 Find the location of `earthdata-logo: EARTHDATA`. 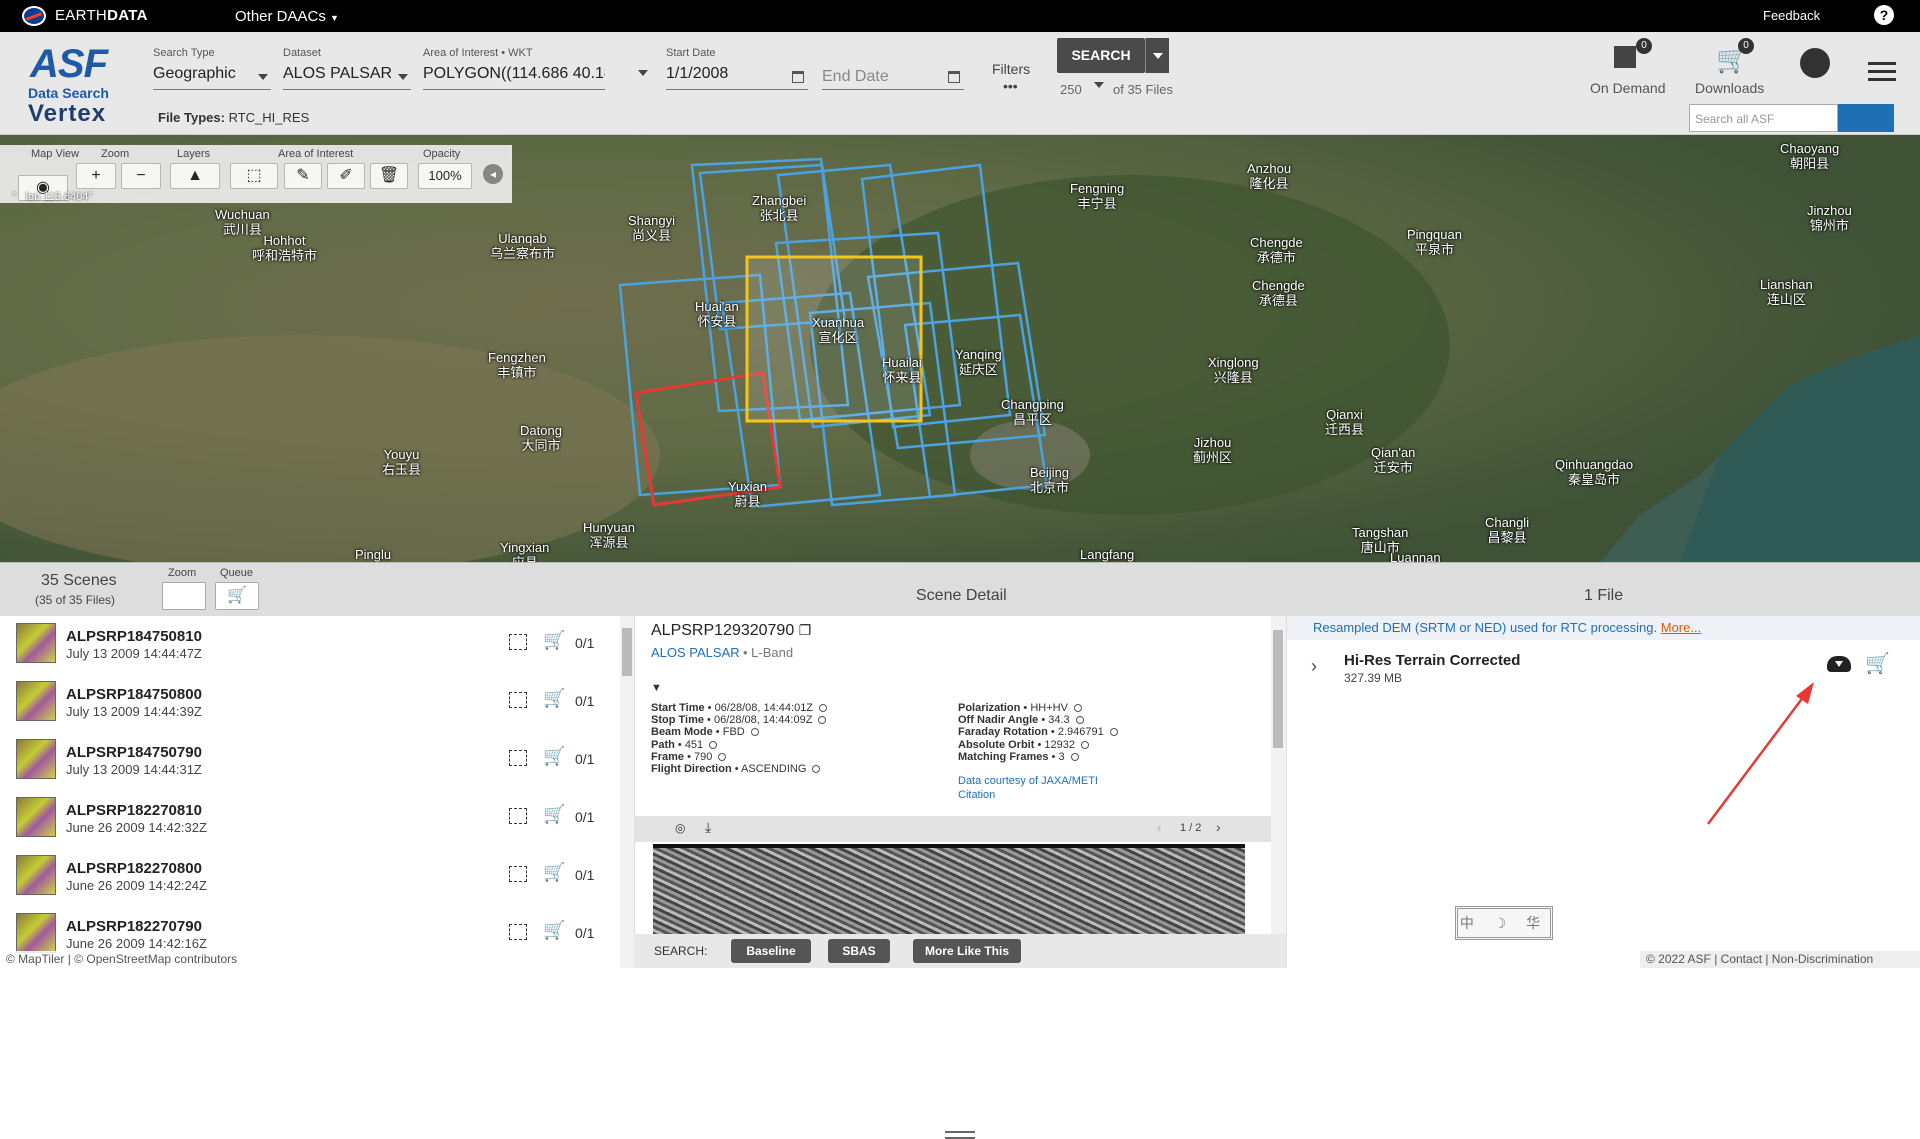

earthdata-logo: EARTHDATA is located at coordinates (101, 15).